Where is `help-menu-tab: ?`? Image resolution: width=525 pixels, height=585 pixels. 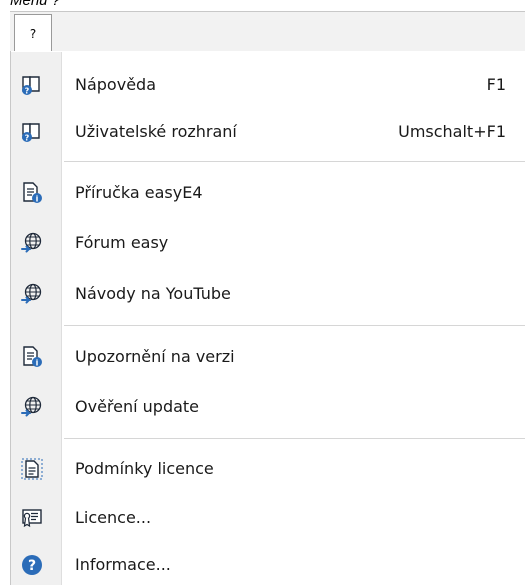
help-menu-tab: ? is located at coordinates (33, 33).